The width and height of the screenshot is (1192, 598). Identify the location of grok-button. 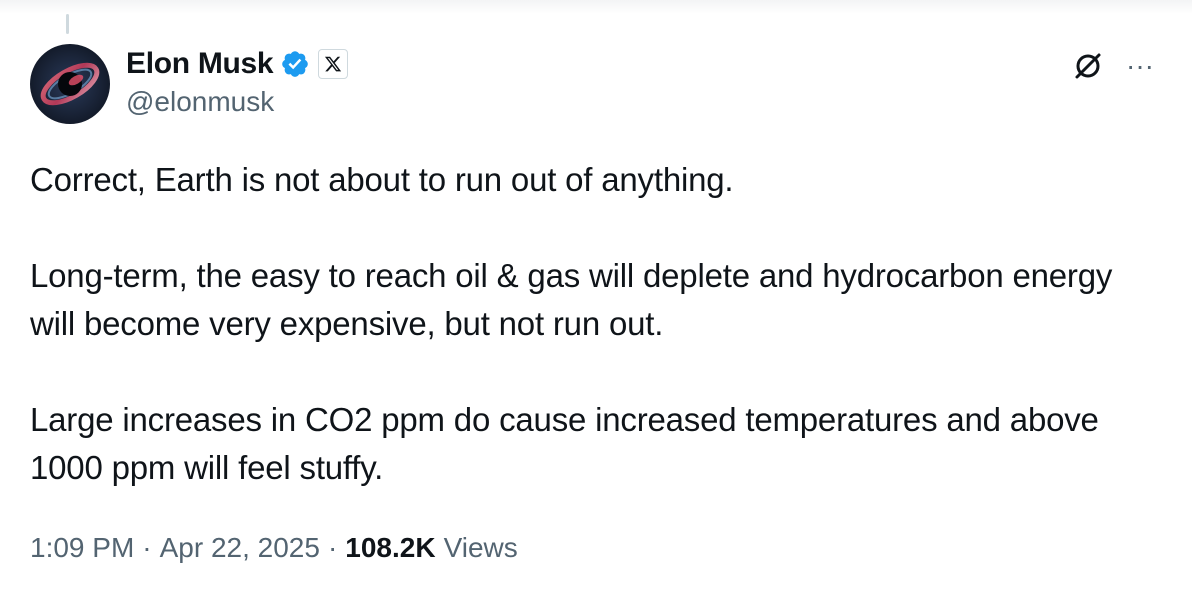
(1088, 66).